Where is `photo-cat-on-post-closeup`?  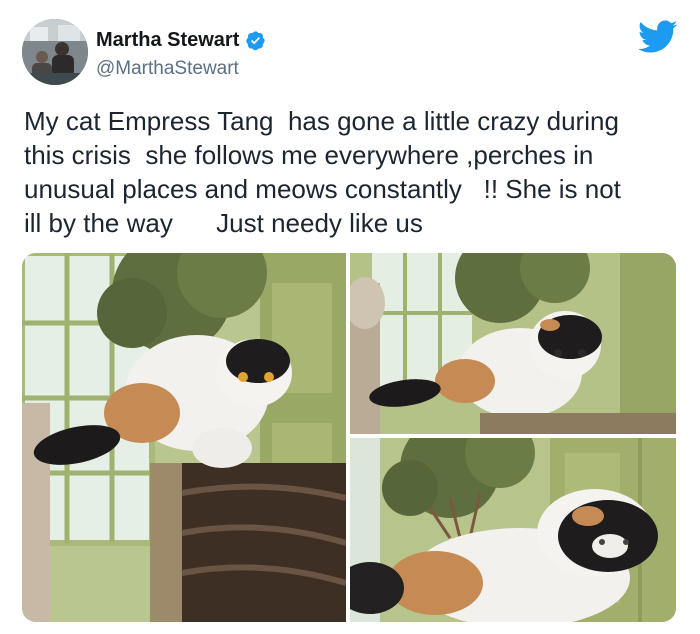
photo-cat-on-post-closeup is located at coordinates (513, 343).